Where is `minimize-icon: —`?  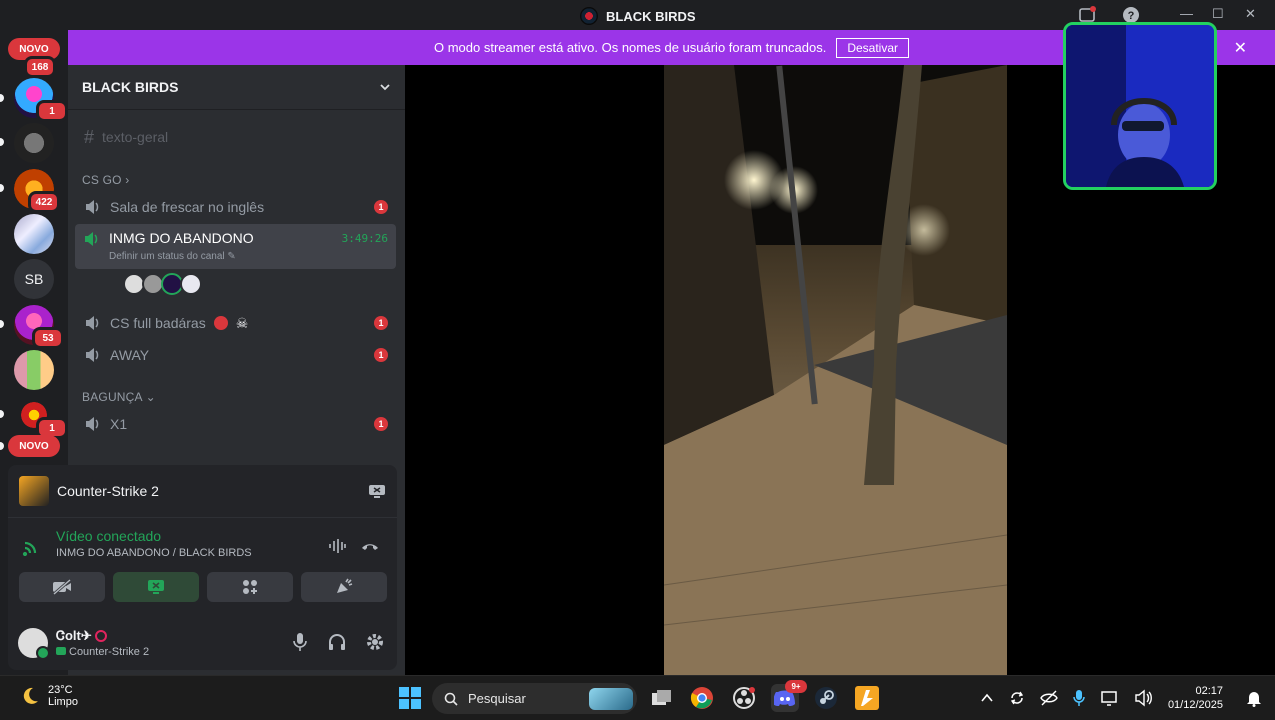
minimize-icon: — is located at coordinates (1186, 13).